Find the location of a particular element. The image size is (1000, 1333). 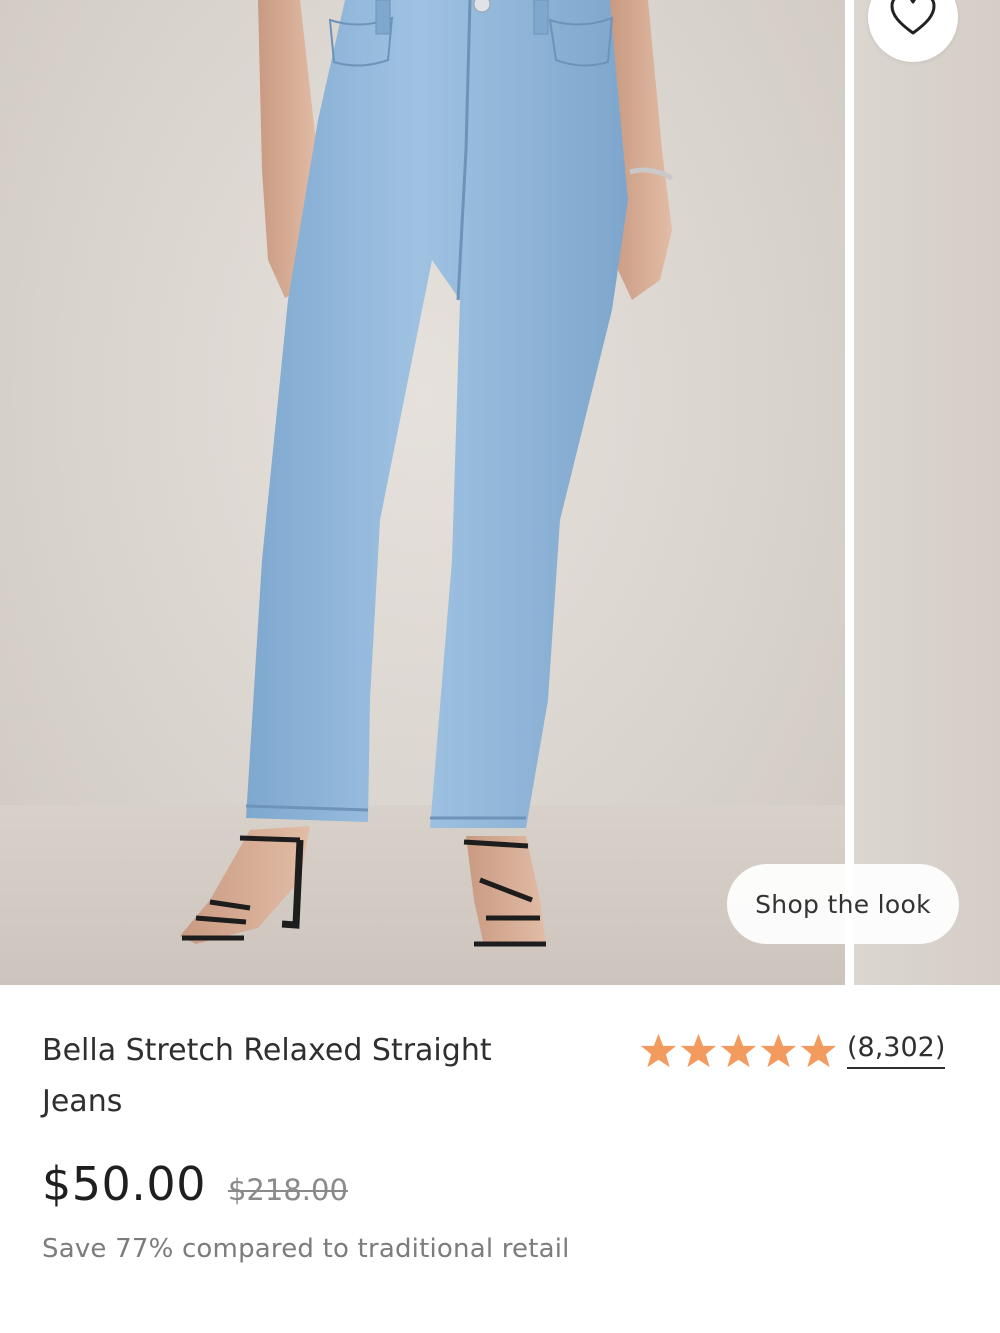

price-row: $50.00 $218.00 is located at coordinates (195, 1184).